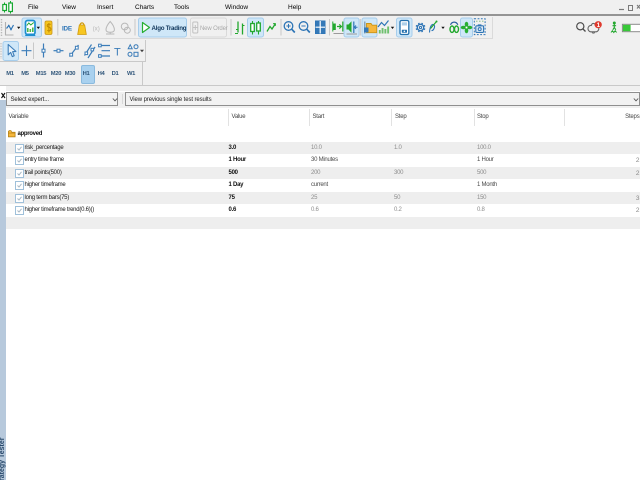 The image size is (640, 480). What do you see at coordinates (599, 25) in the screenshot?
I see `svg-text: 1` at bounding box center [599, 25].